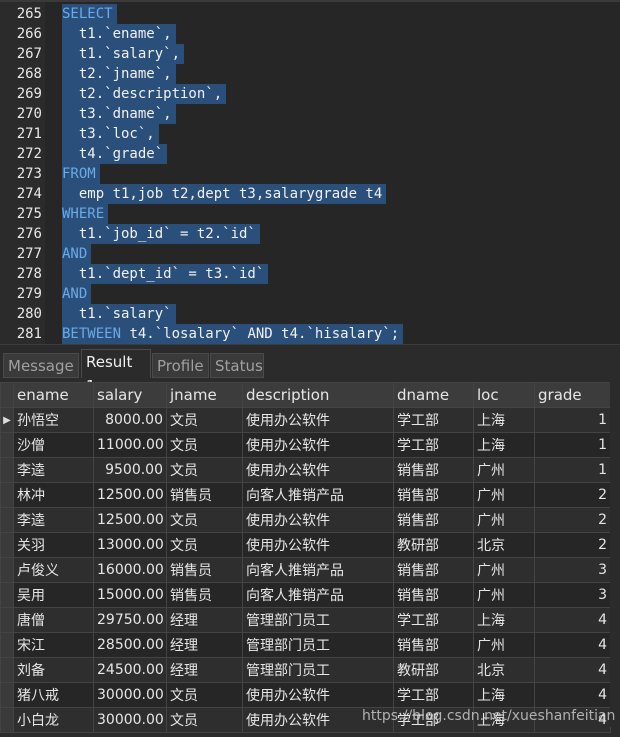  I want to click on cell-salary: 11000.00, so click(130, 445).